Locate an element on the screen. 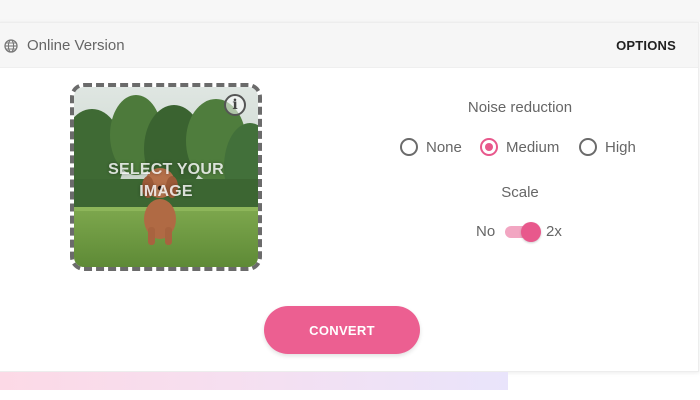  radio-medium: Medium is located at coordinates (519, 147).